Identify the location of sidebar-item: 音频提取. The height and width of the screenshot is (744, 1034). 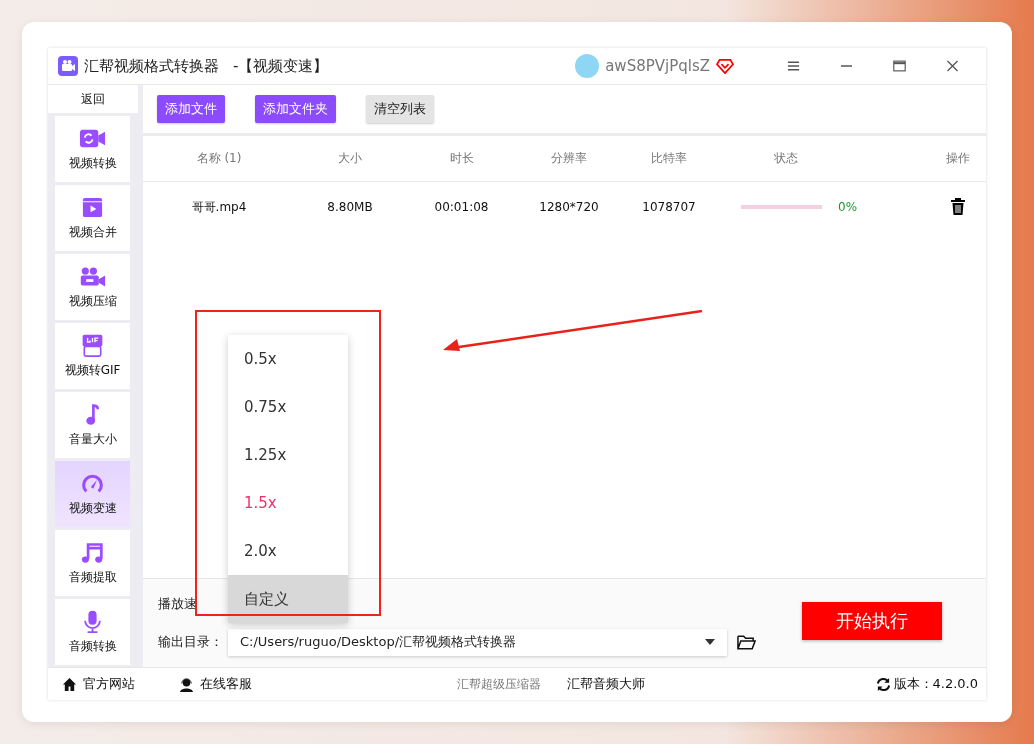
(92, 563).